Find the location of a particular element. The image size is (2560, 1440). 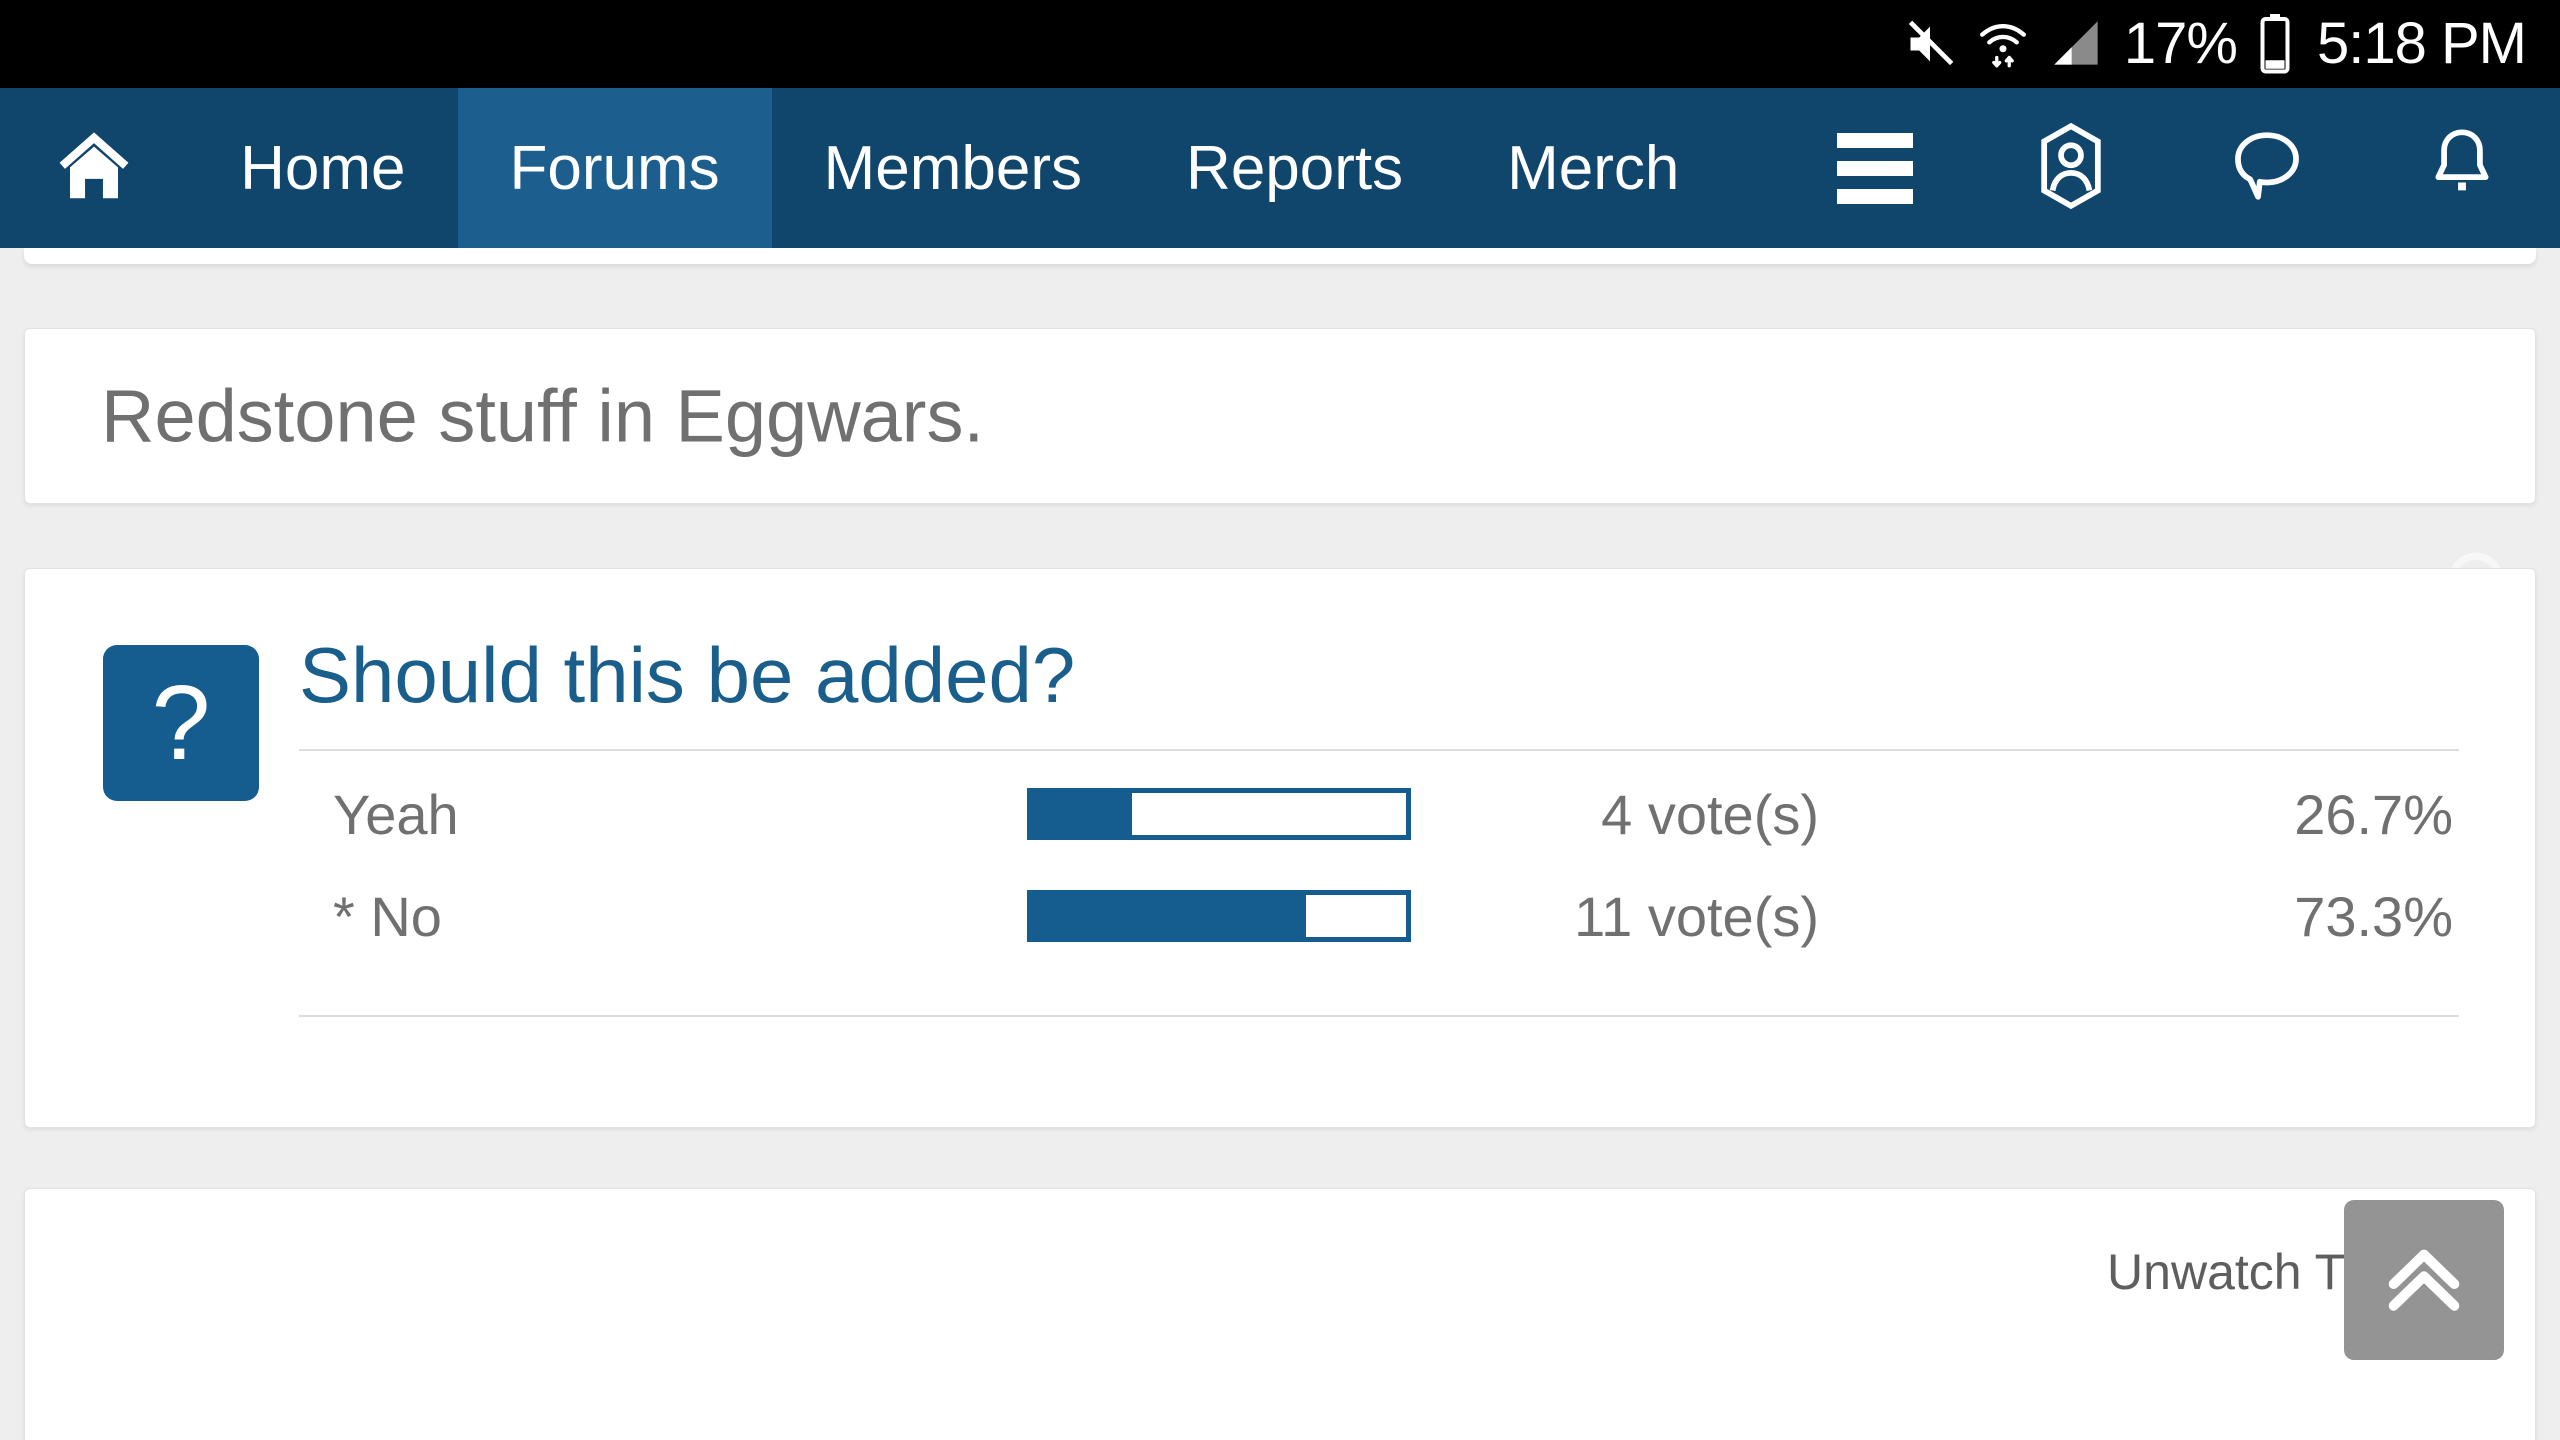

poll-footer-divider is located at coordinates (1379, 1016).